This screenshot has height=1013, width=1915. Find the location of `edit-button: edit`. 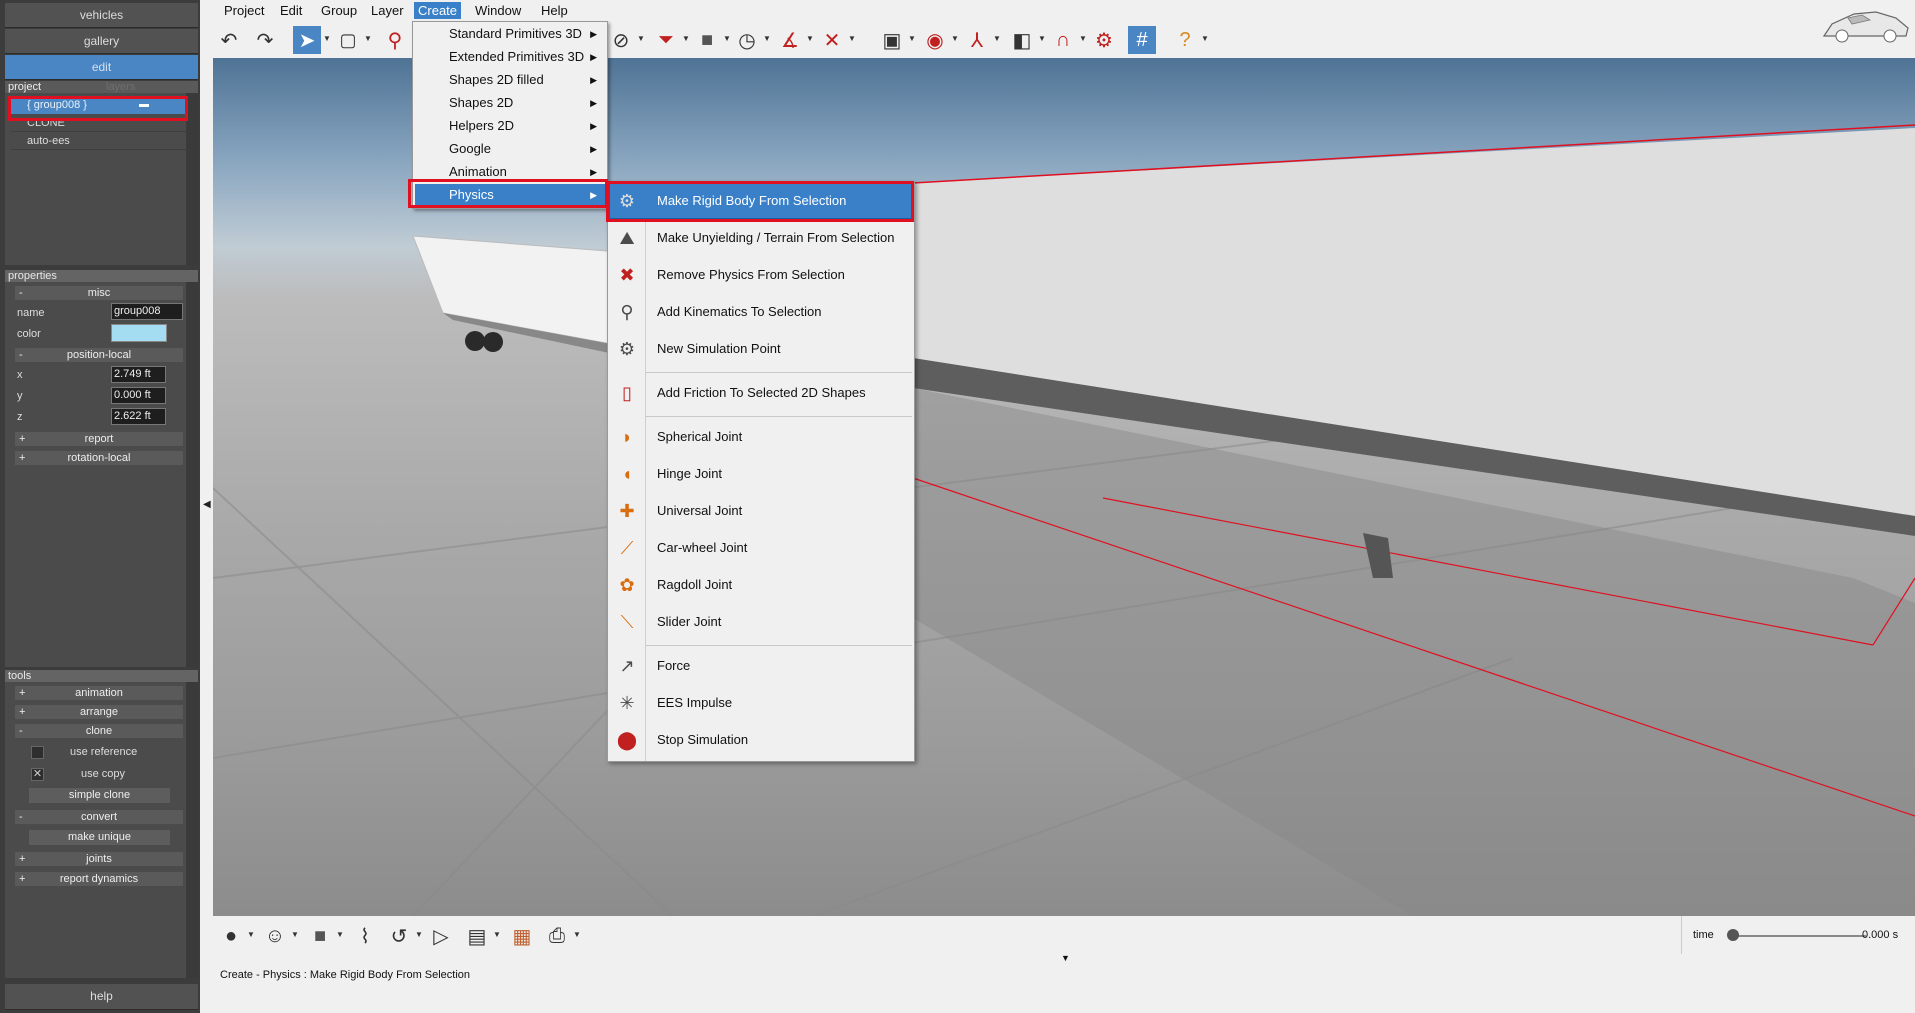

edit-button: edit is located at coordinates (101, 67).